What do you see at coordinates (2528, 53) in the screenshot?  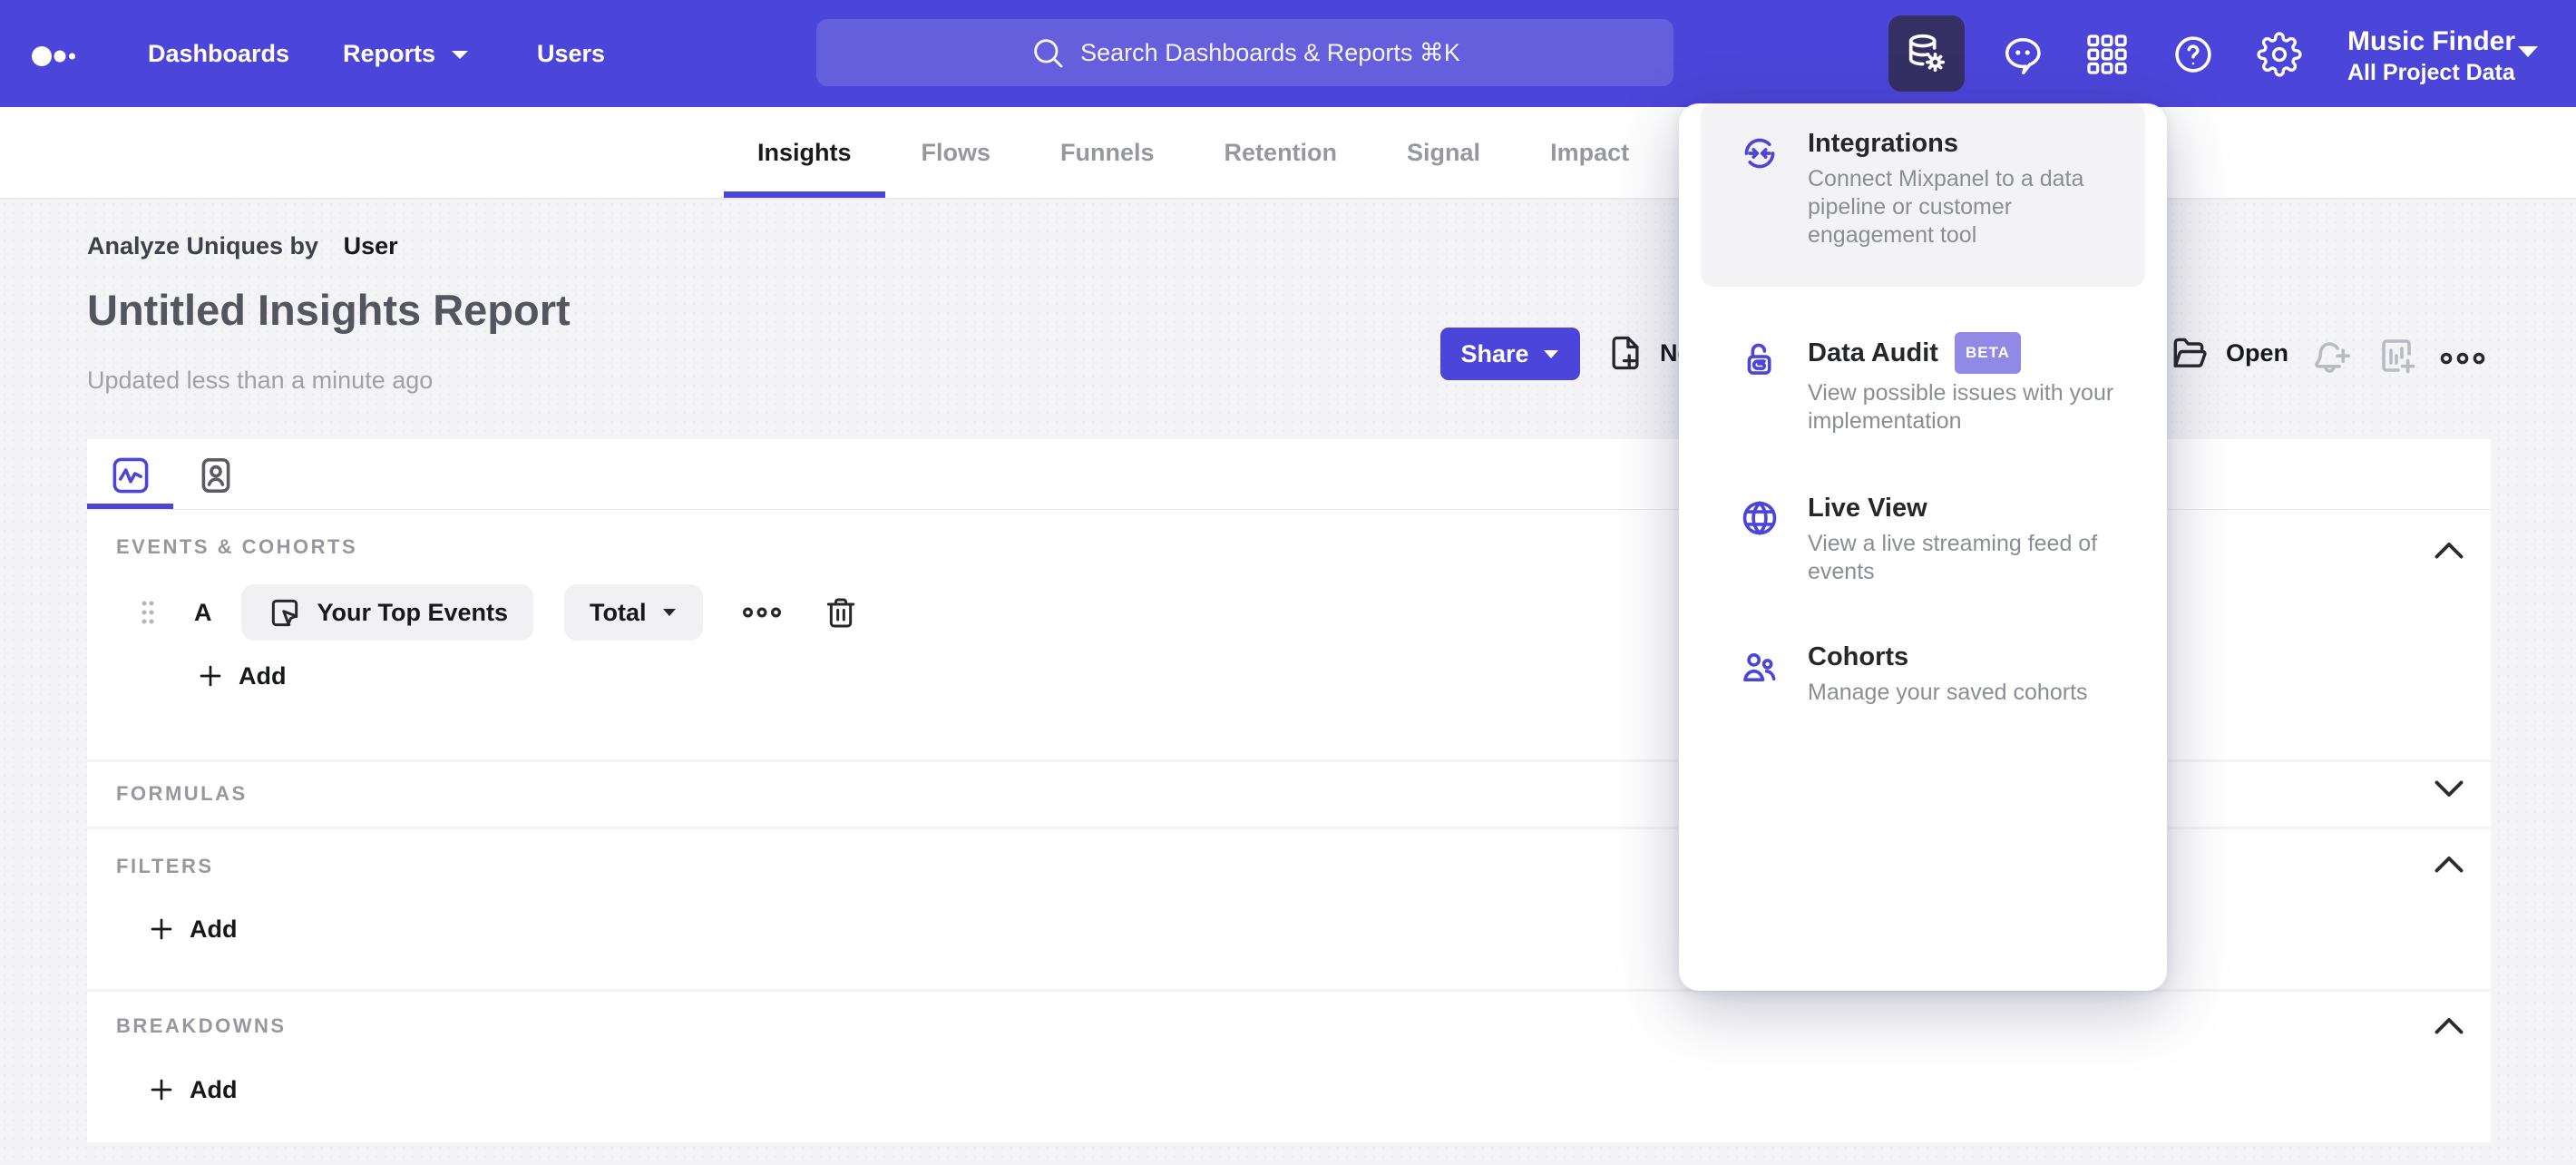 I see `project-caret-icon` at bounding box center [2528, 53].